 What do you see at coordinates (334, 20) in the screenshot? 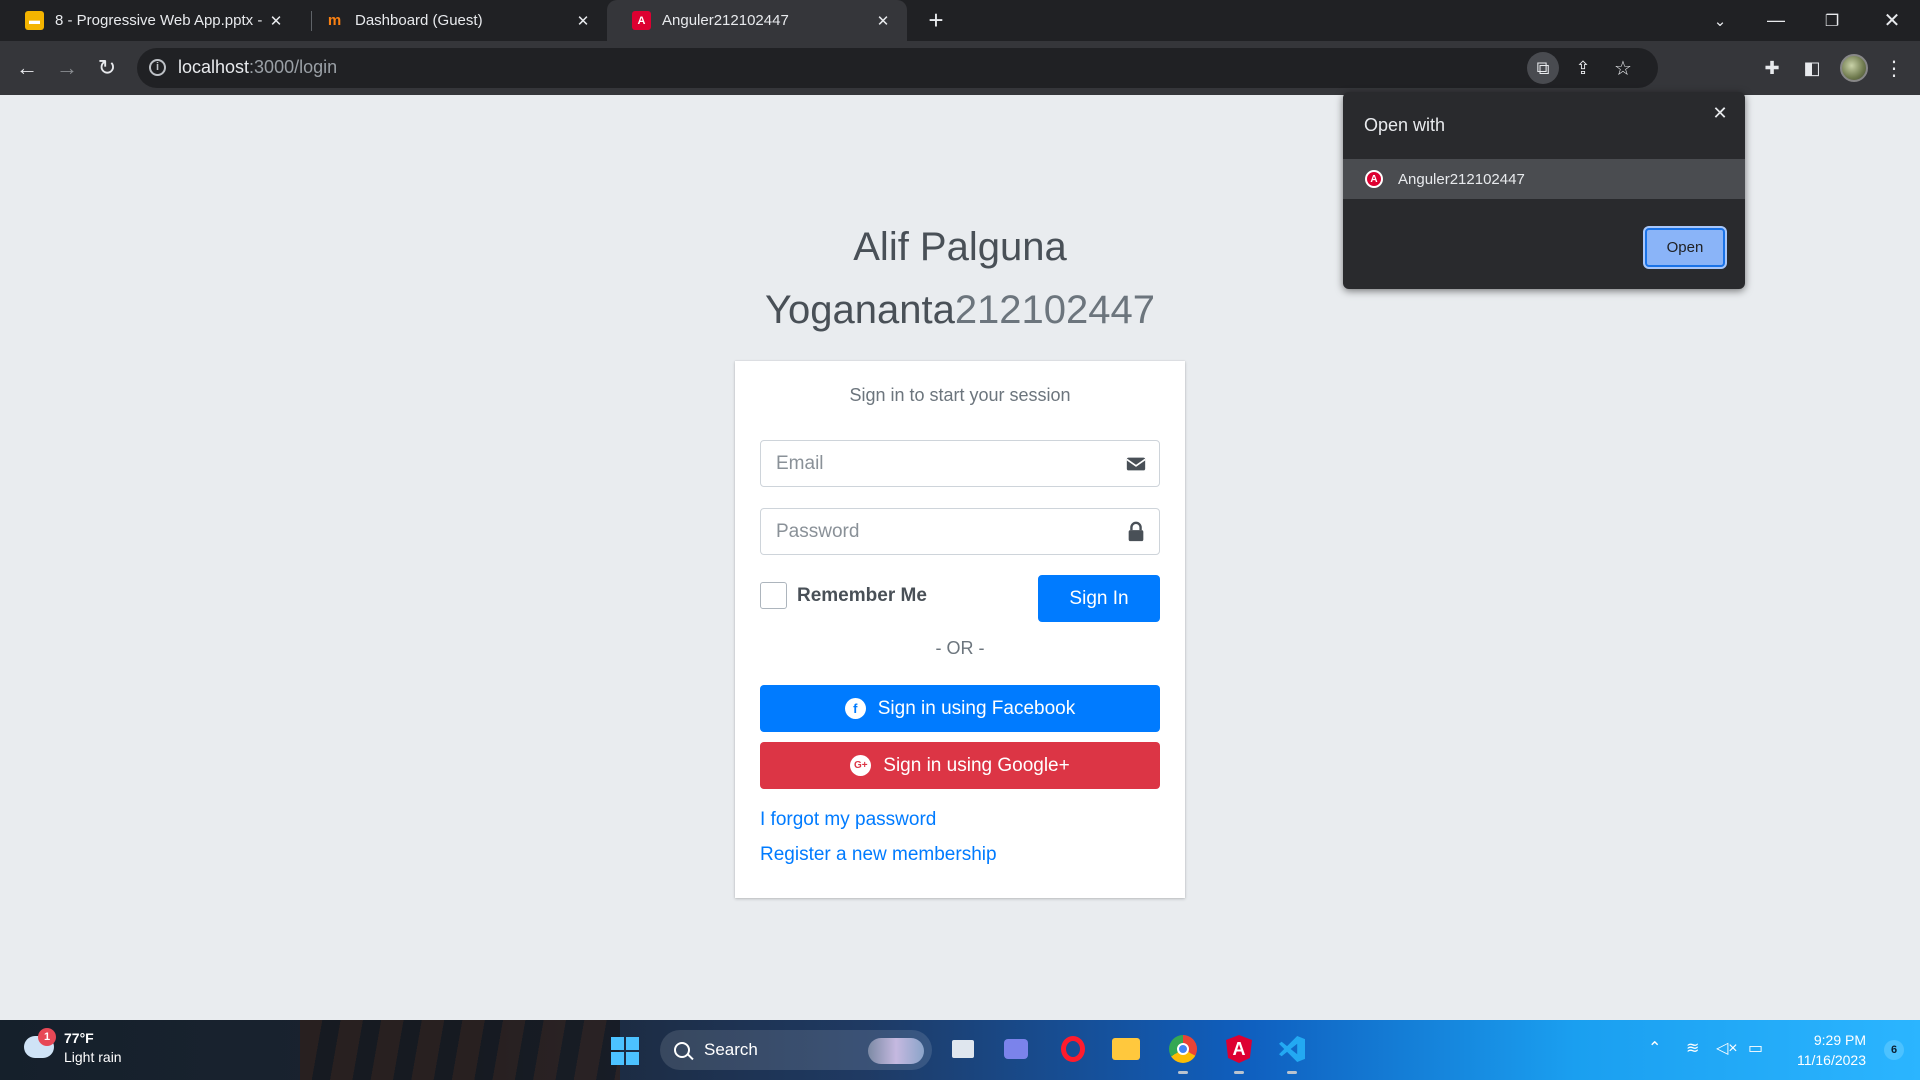
I see `moodle-icon: m` at bounding box center [334, 20].